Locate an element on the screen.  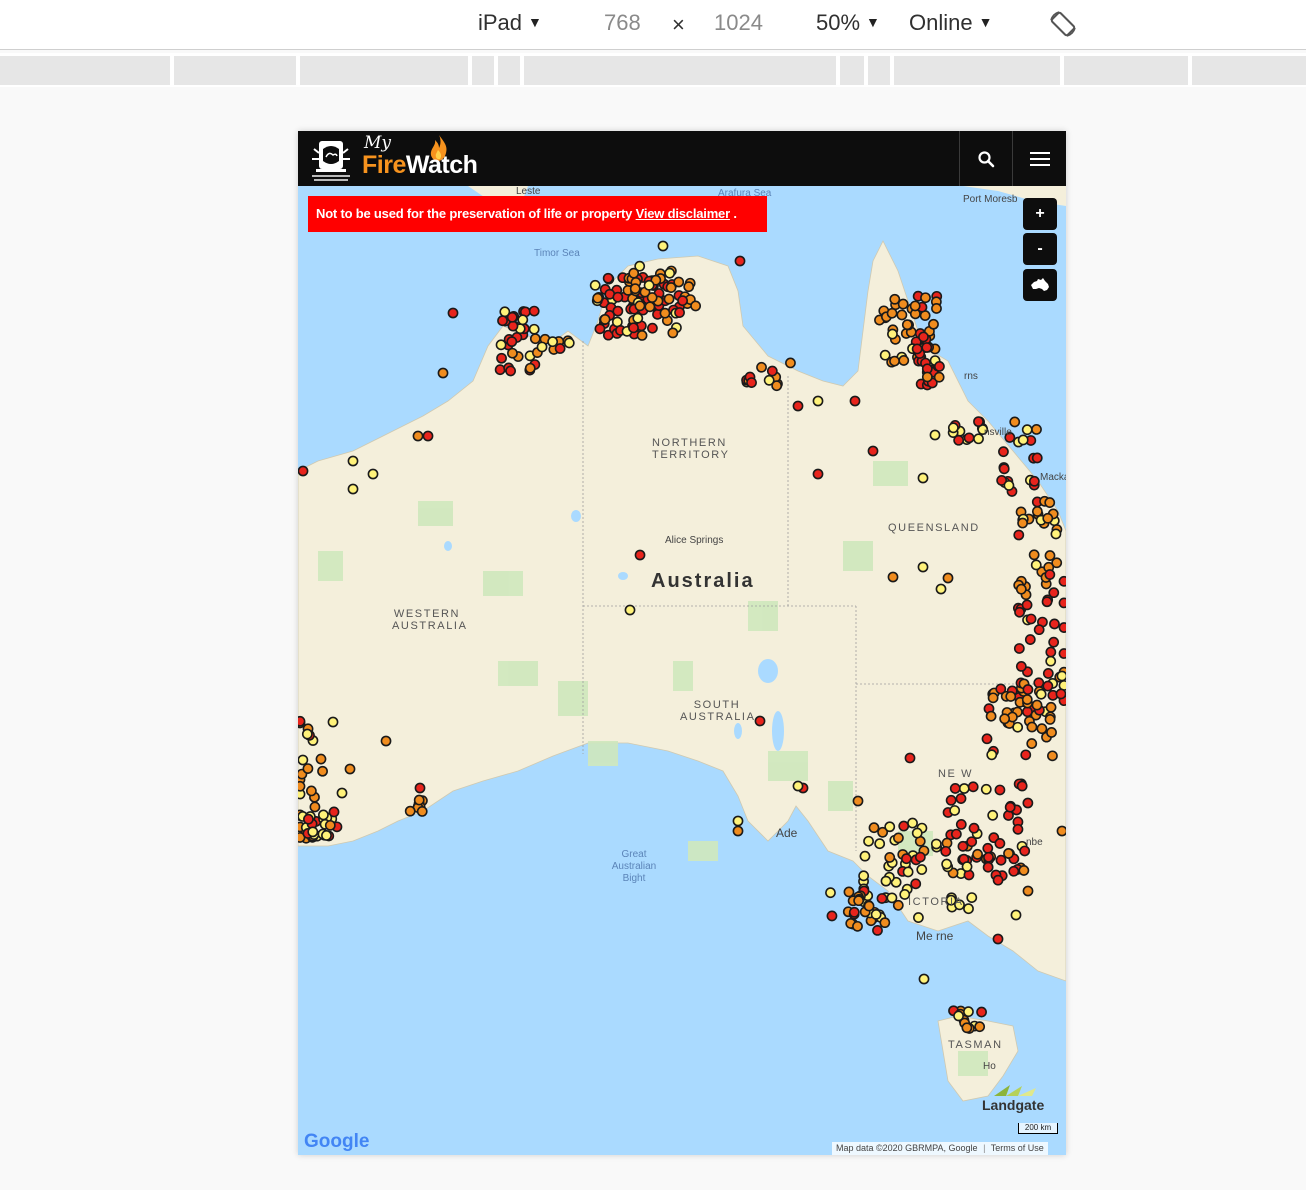
search-button is located at coordinates (985, 158).